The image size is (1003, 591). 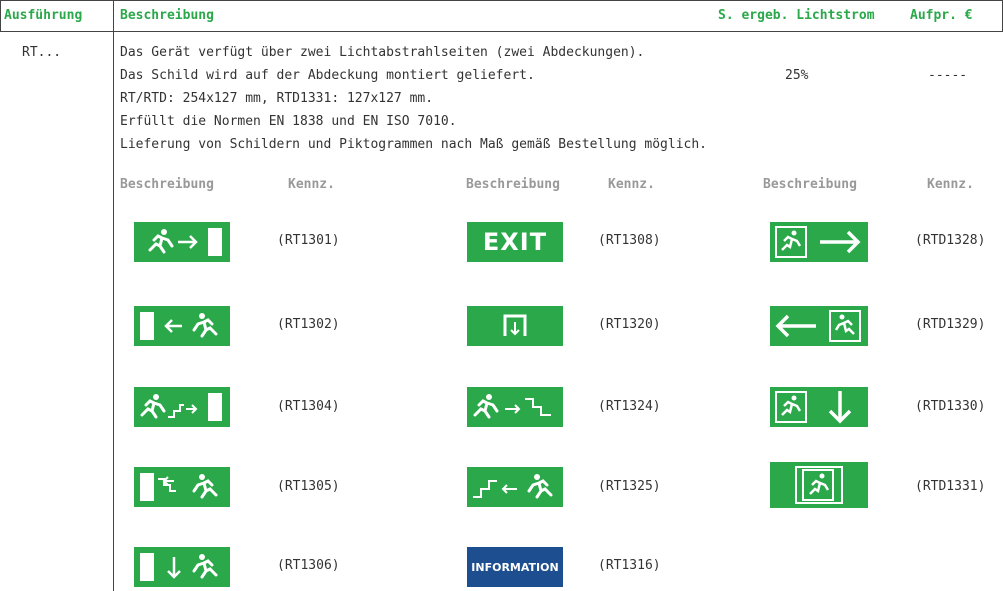 I want to click on exit-label: EXIT, so click(x=515, y=242).